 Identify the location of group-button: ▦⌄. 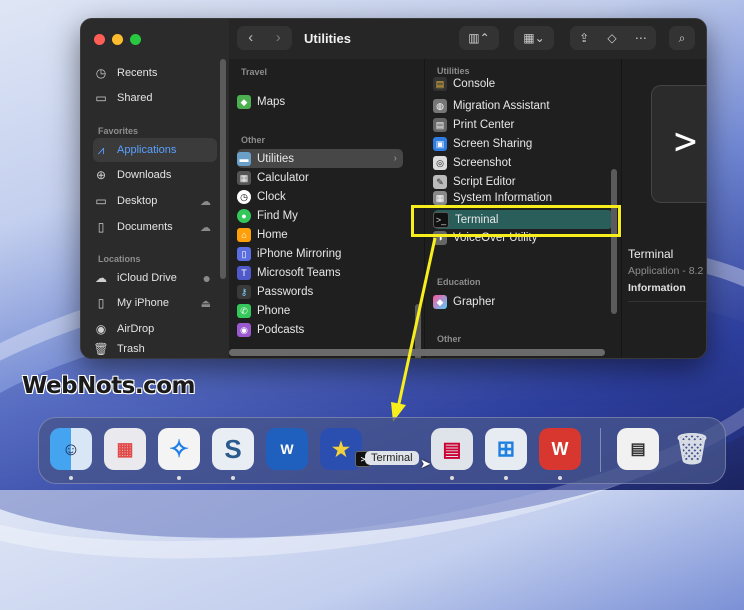
(534, 38).